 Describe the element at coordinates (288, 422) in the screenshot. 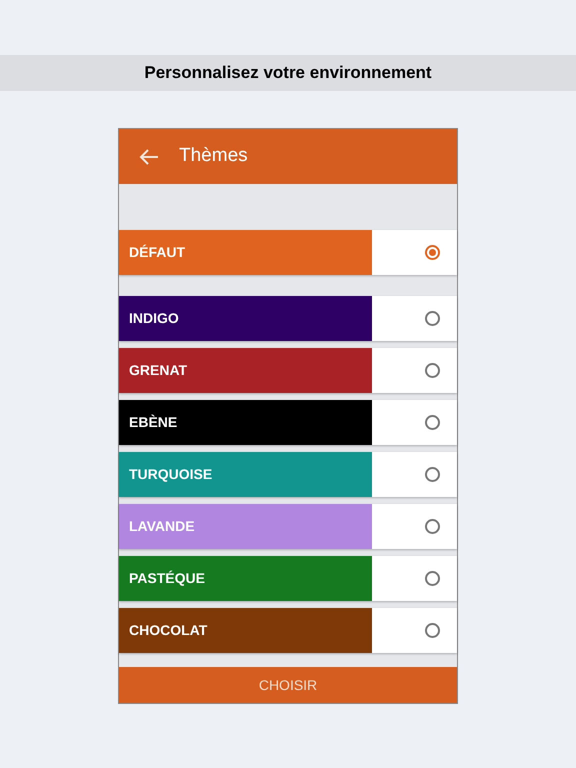

I see `theme-option: EBÈNE` at that location.